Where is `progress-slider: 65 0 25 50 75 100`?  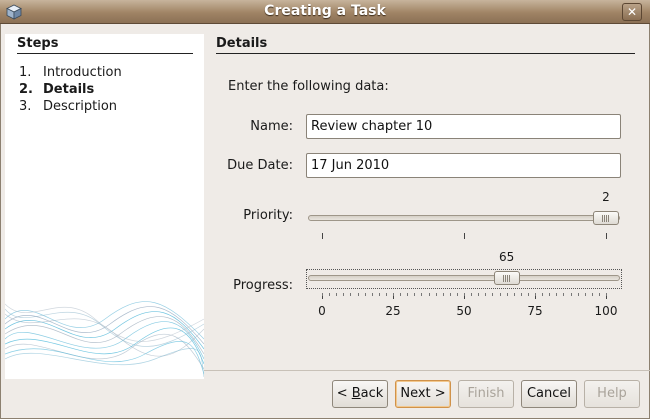 progress-slider: 65 0 25 50 75 100 is located at coordinates (464, 285).